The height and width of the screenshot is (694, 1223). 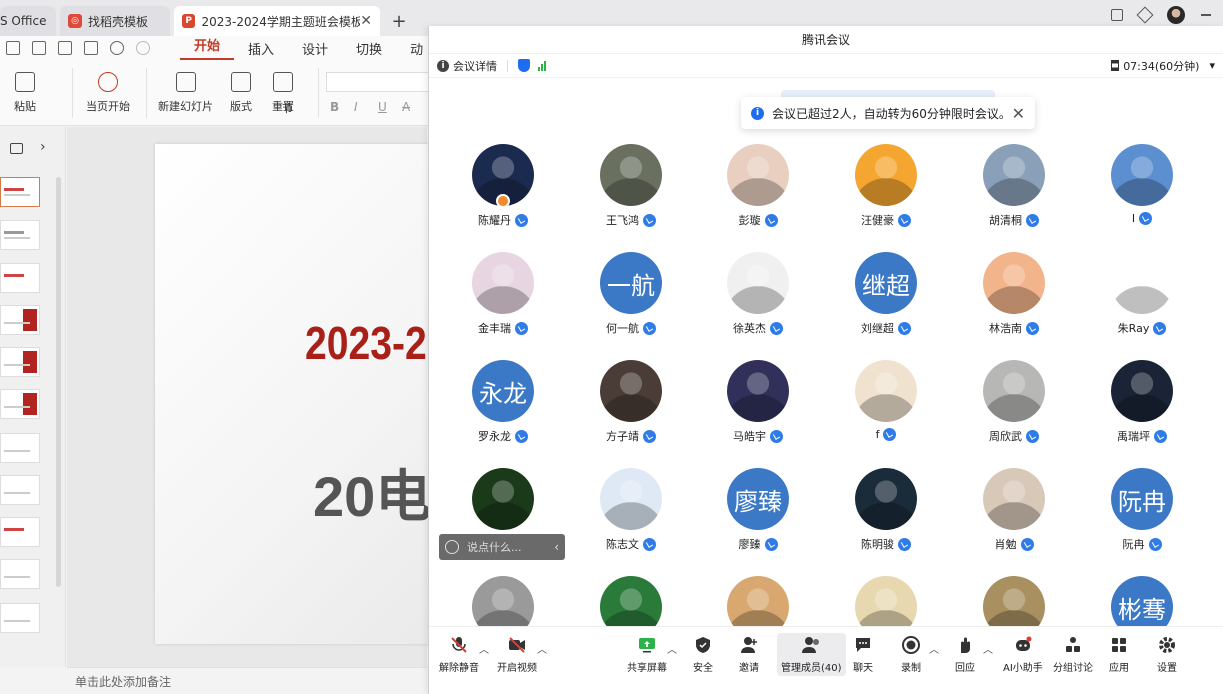 I want to click on preview-icon, so click(x=91, y=48).